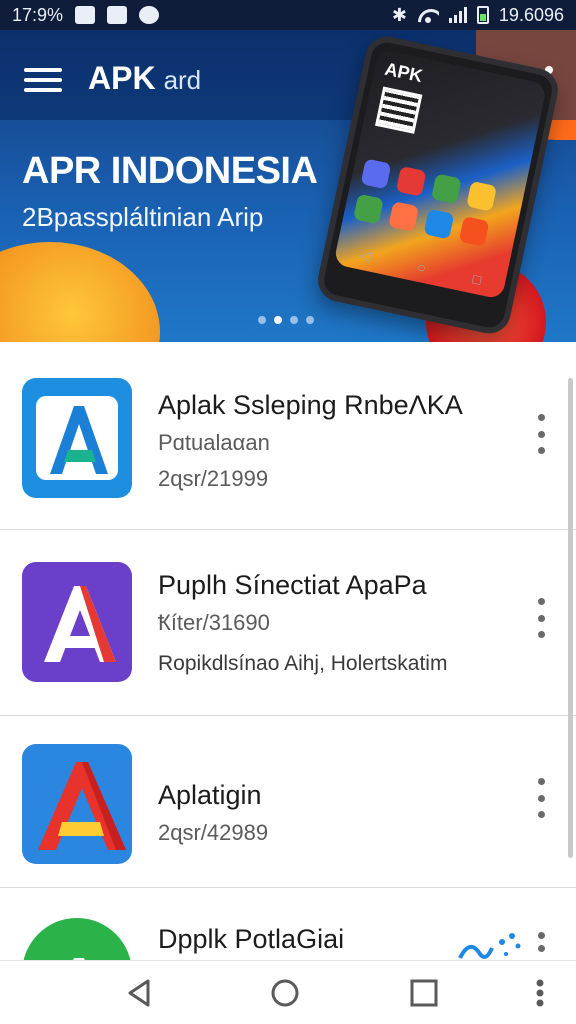  Describe the element at coordinates (285, 993) in the screenshot. I see `home-icon` at that location.